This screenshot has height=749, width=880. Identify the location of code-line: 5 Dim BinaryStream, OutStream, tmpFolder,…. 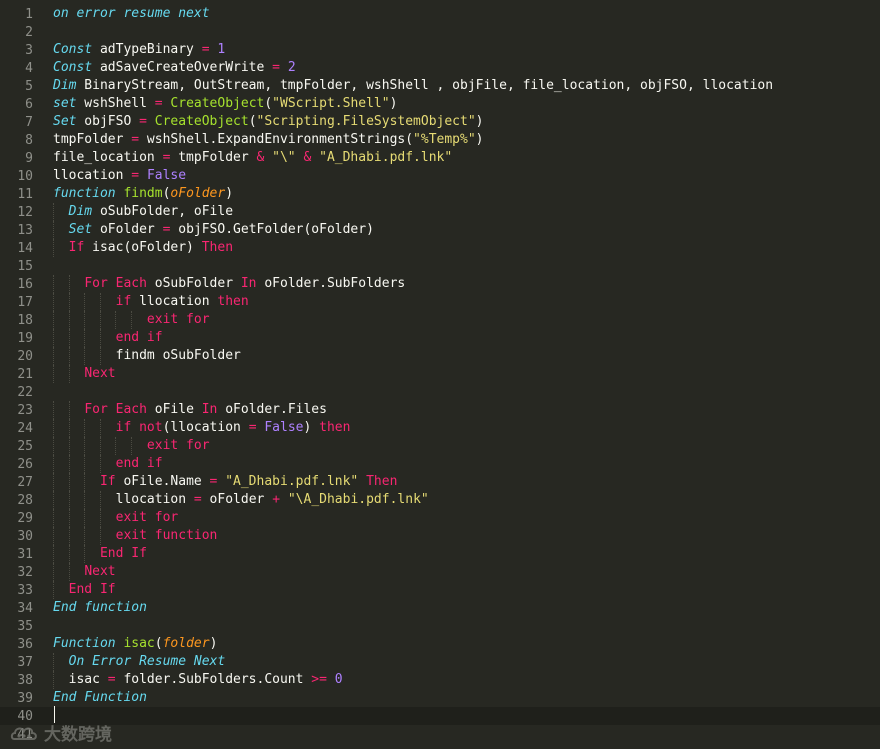
(440, 86).